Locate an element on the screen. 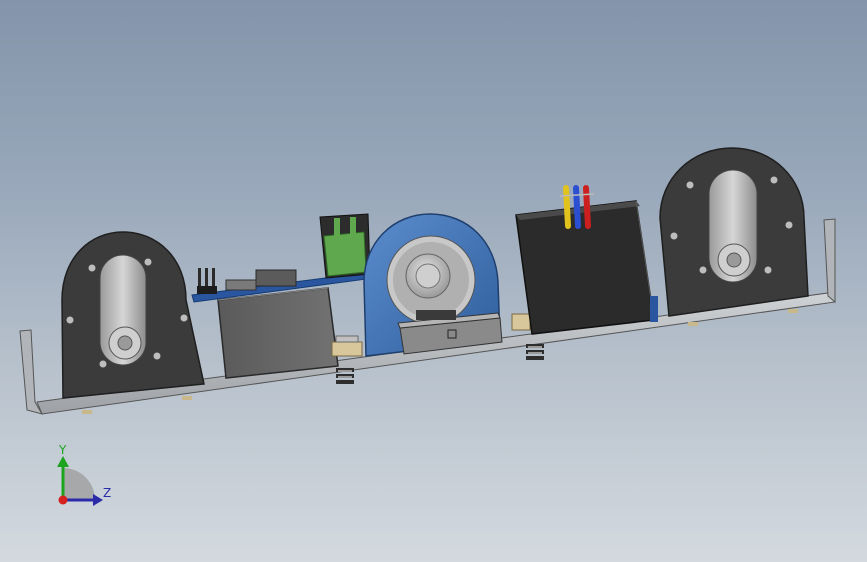 The width and height of the screenshot is (867, 562). spring-right is located at coordinates (535, 352).